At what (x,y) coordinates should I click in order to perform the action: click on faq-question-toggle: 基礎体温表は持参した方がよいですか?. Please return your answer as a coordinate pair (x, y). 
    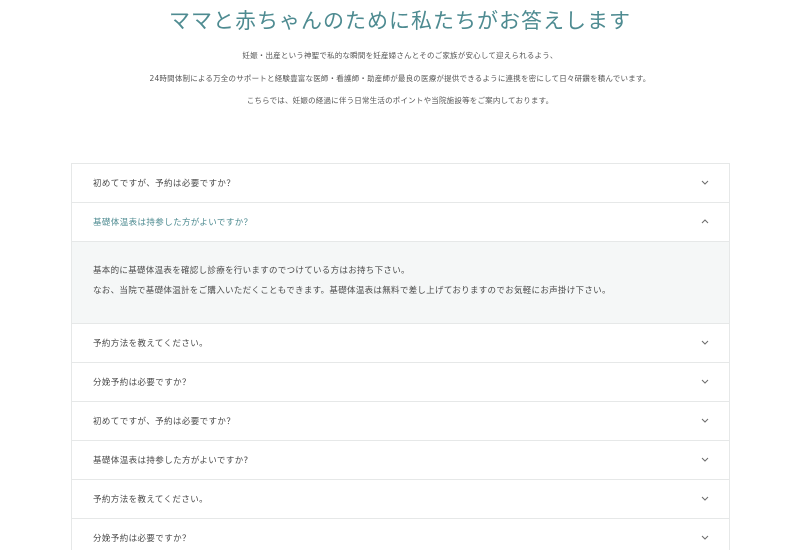
    Looking at the image, I should click on (400, 460).